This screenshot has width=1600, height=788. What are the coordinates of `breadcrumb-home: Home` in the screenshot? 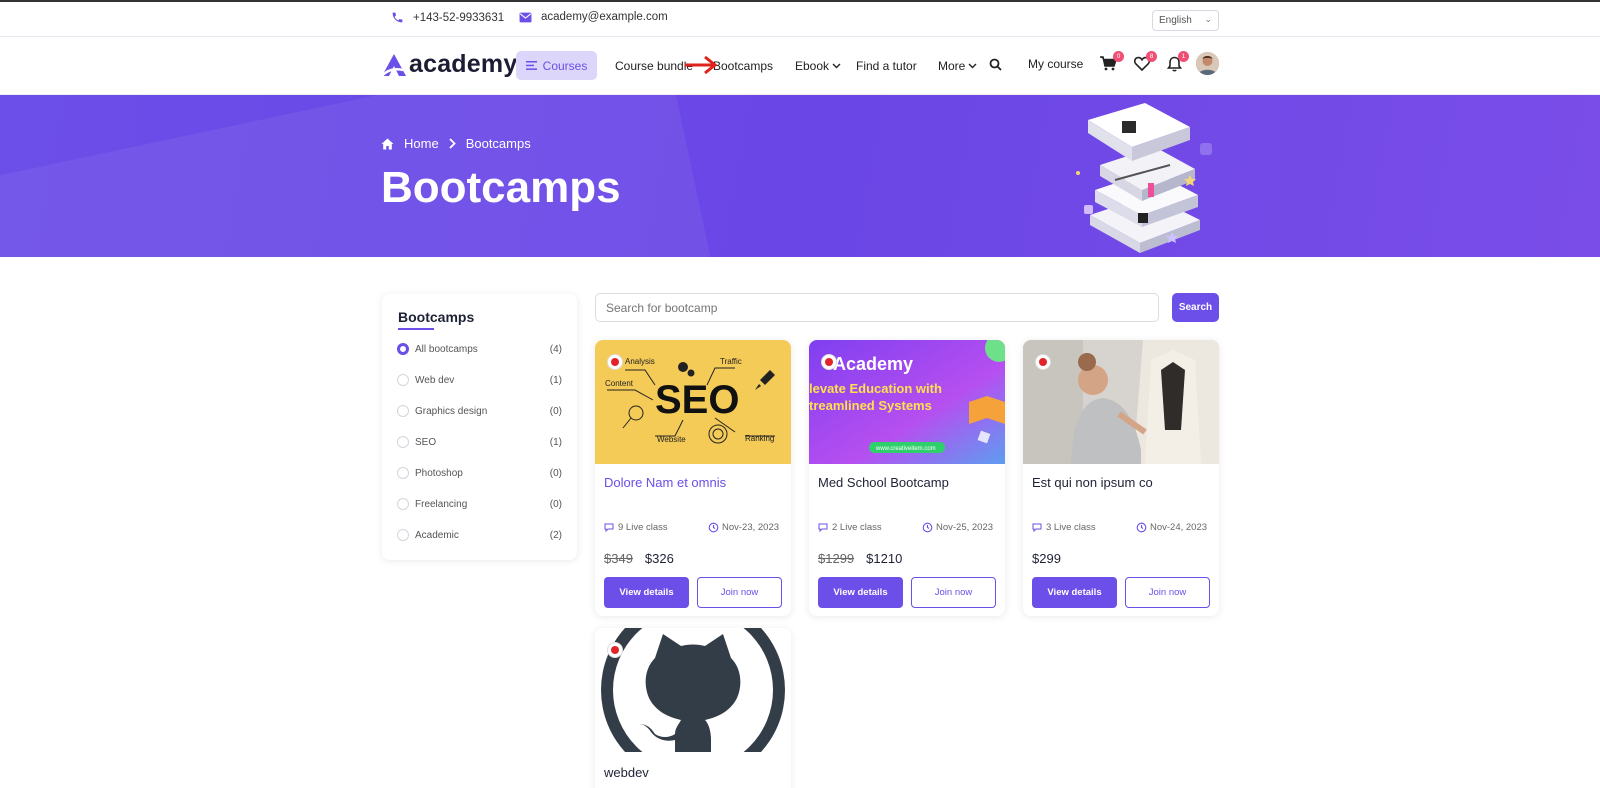 It's located at (421, 143).